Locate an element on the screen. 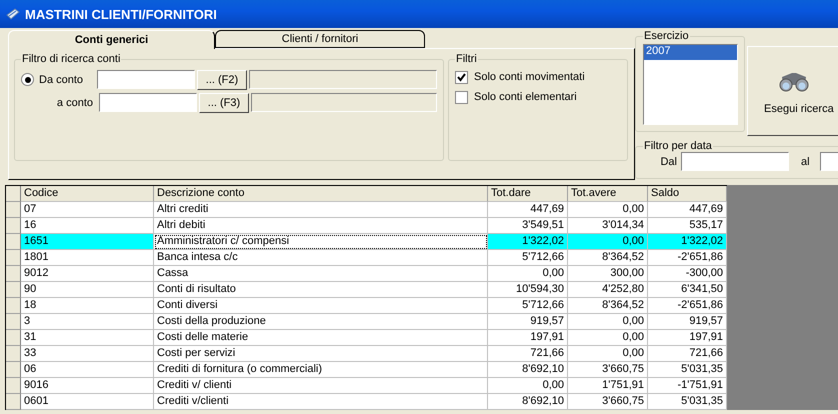 The image size is (838, 414). table-cell: Cassa is located at coordinates (321, 274).